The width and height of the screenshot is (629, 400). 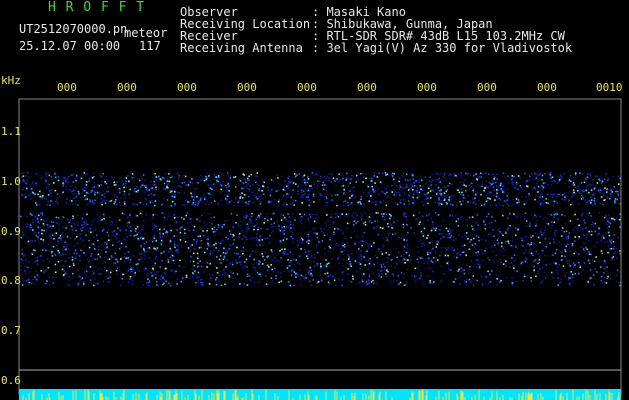 What do you see at coordinates (11, 80) in the screenshot?
I see `y-axis-unit: kHz` at bounding box center [11, 80].